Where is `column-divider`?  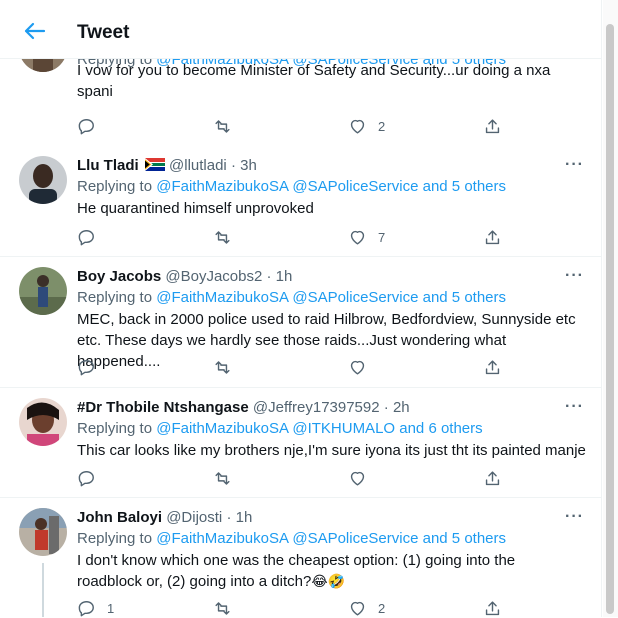
column-divider is located at coordinates (601, 308).